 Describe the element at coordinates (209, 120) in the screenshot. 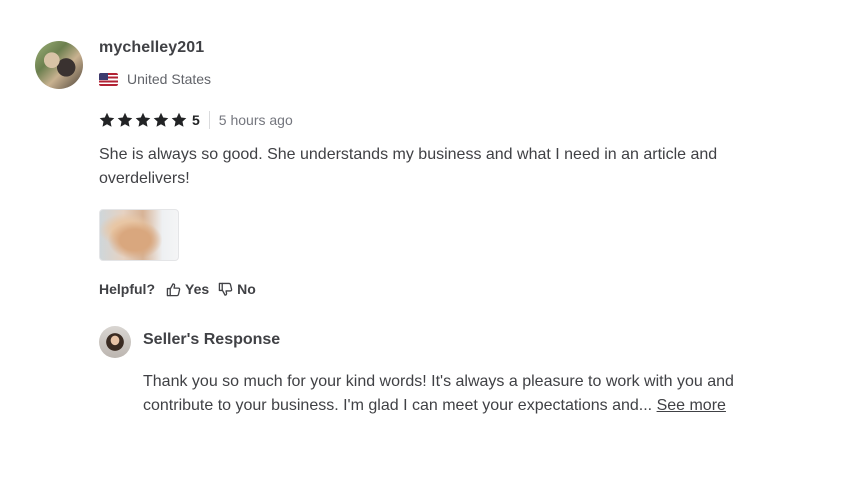

I see `divider` at that location.